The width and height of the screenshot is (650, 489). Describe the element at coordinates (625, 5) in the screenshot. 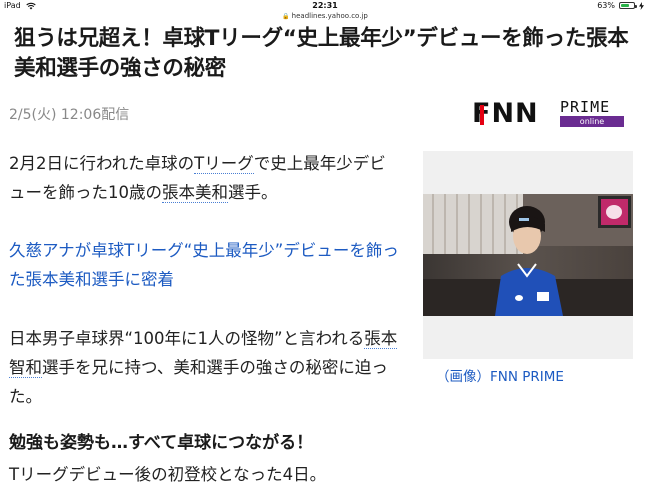

I see `battery-level` at that location.